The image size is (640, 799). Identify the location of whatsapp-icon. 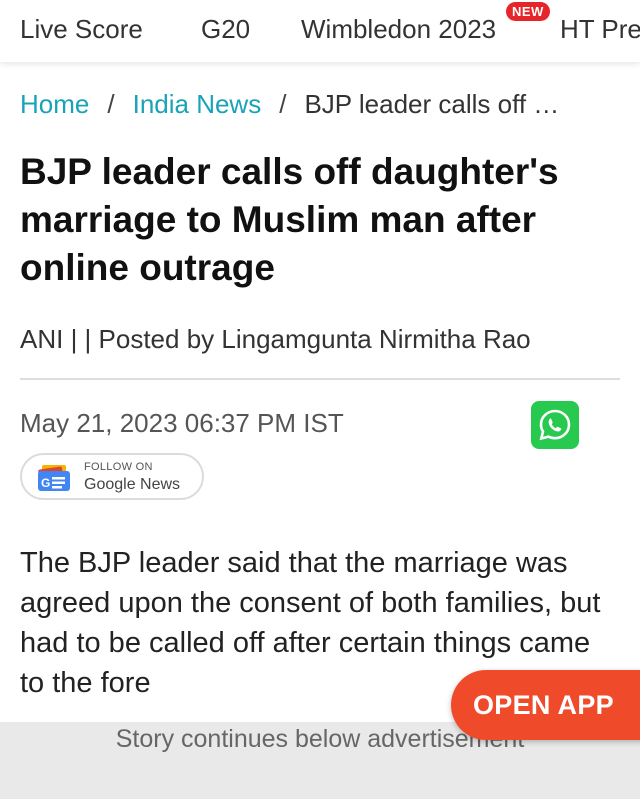
(555, 425).